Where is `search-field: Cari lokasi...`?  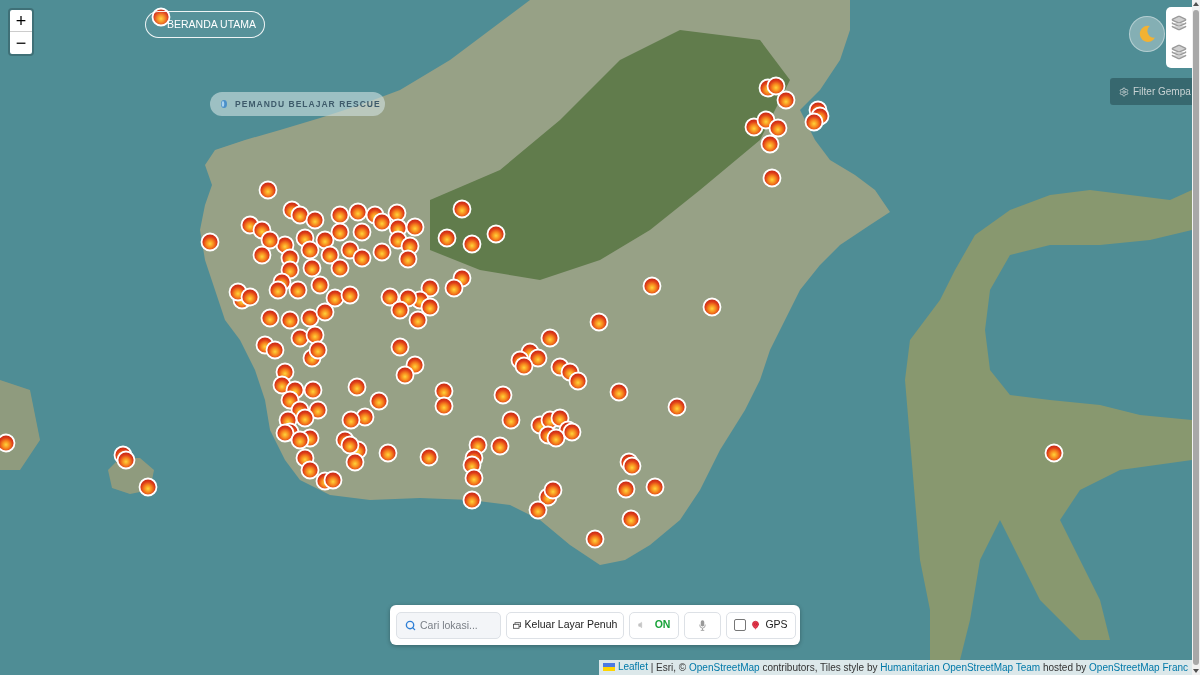
search-field: Cari lokasi... is located at coordinates (448, 625).